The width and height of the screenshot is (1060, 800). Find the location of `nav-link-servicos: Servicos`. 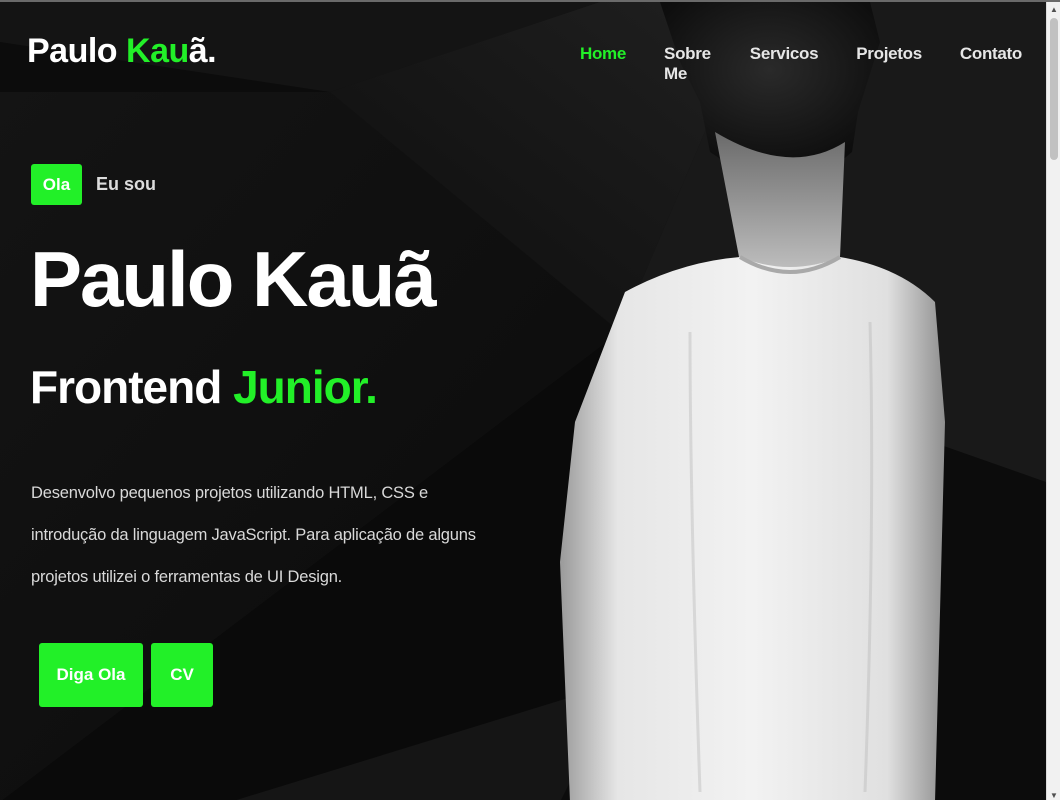

nav-link-servicos: Servicos is located at coordinates (784, 64).